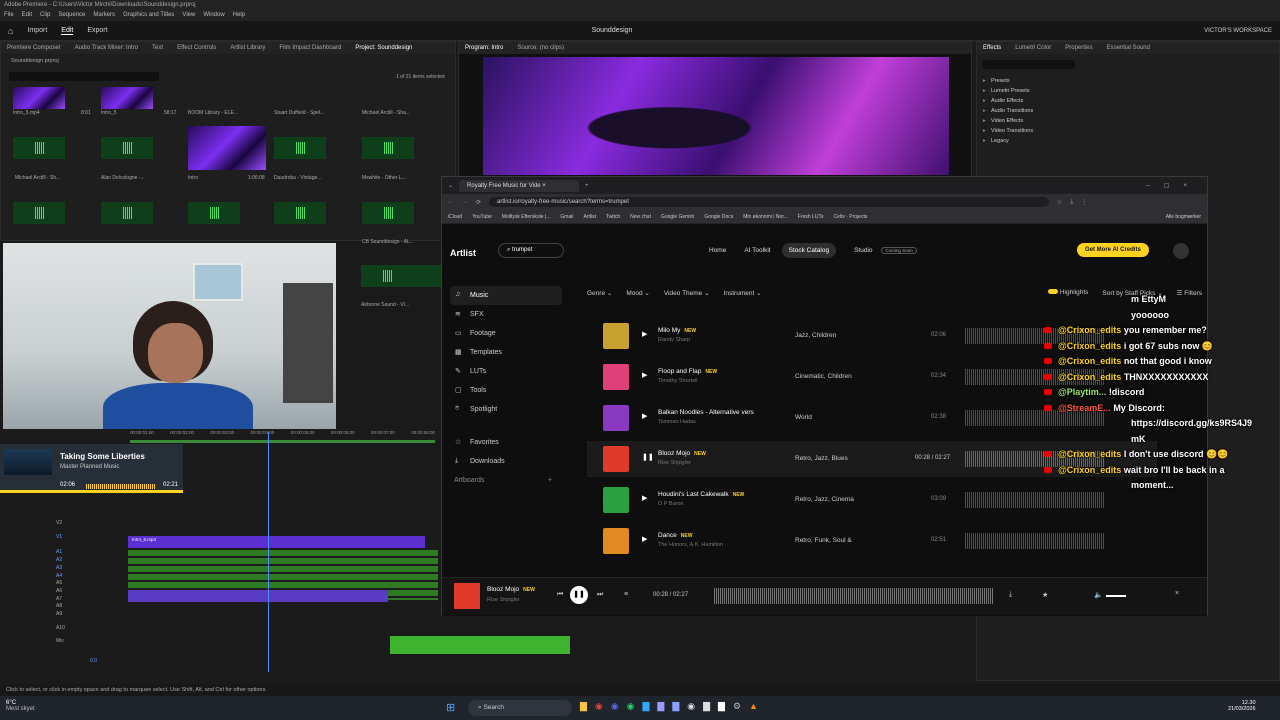 The width and height of the screenshot is (1280, 720). I want to click on bin-thumb-intro-sequence, so click(227, 148).